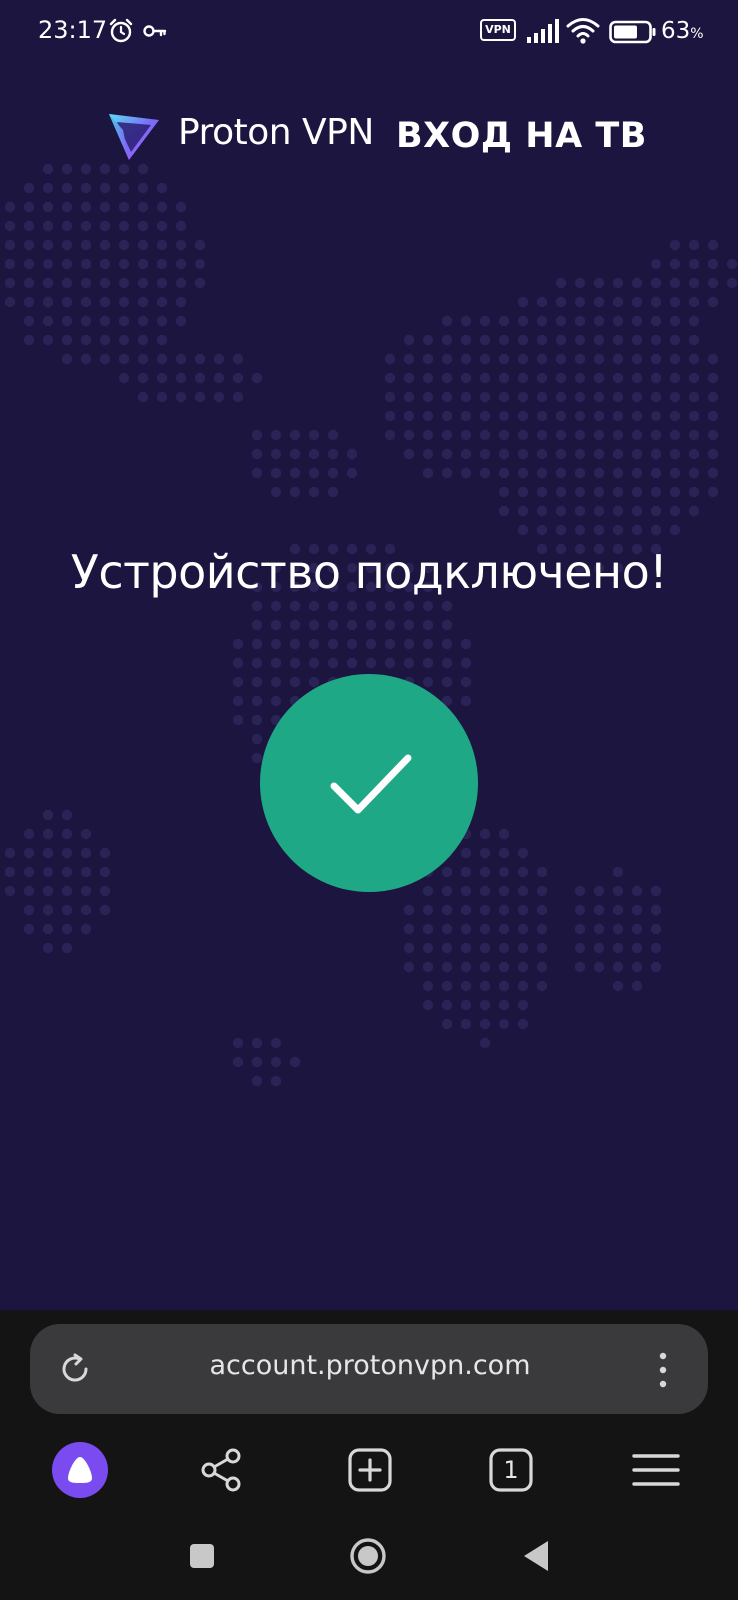  Describe the element at coordinates (75, 1369) in the screenshot. I see `reload-icon` at that location.